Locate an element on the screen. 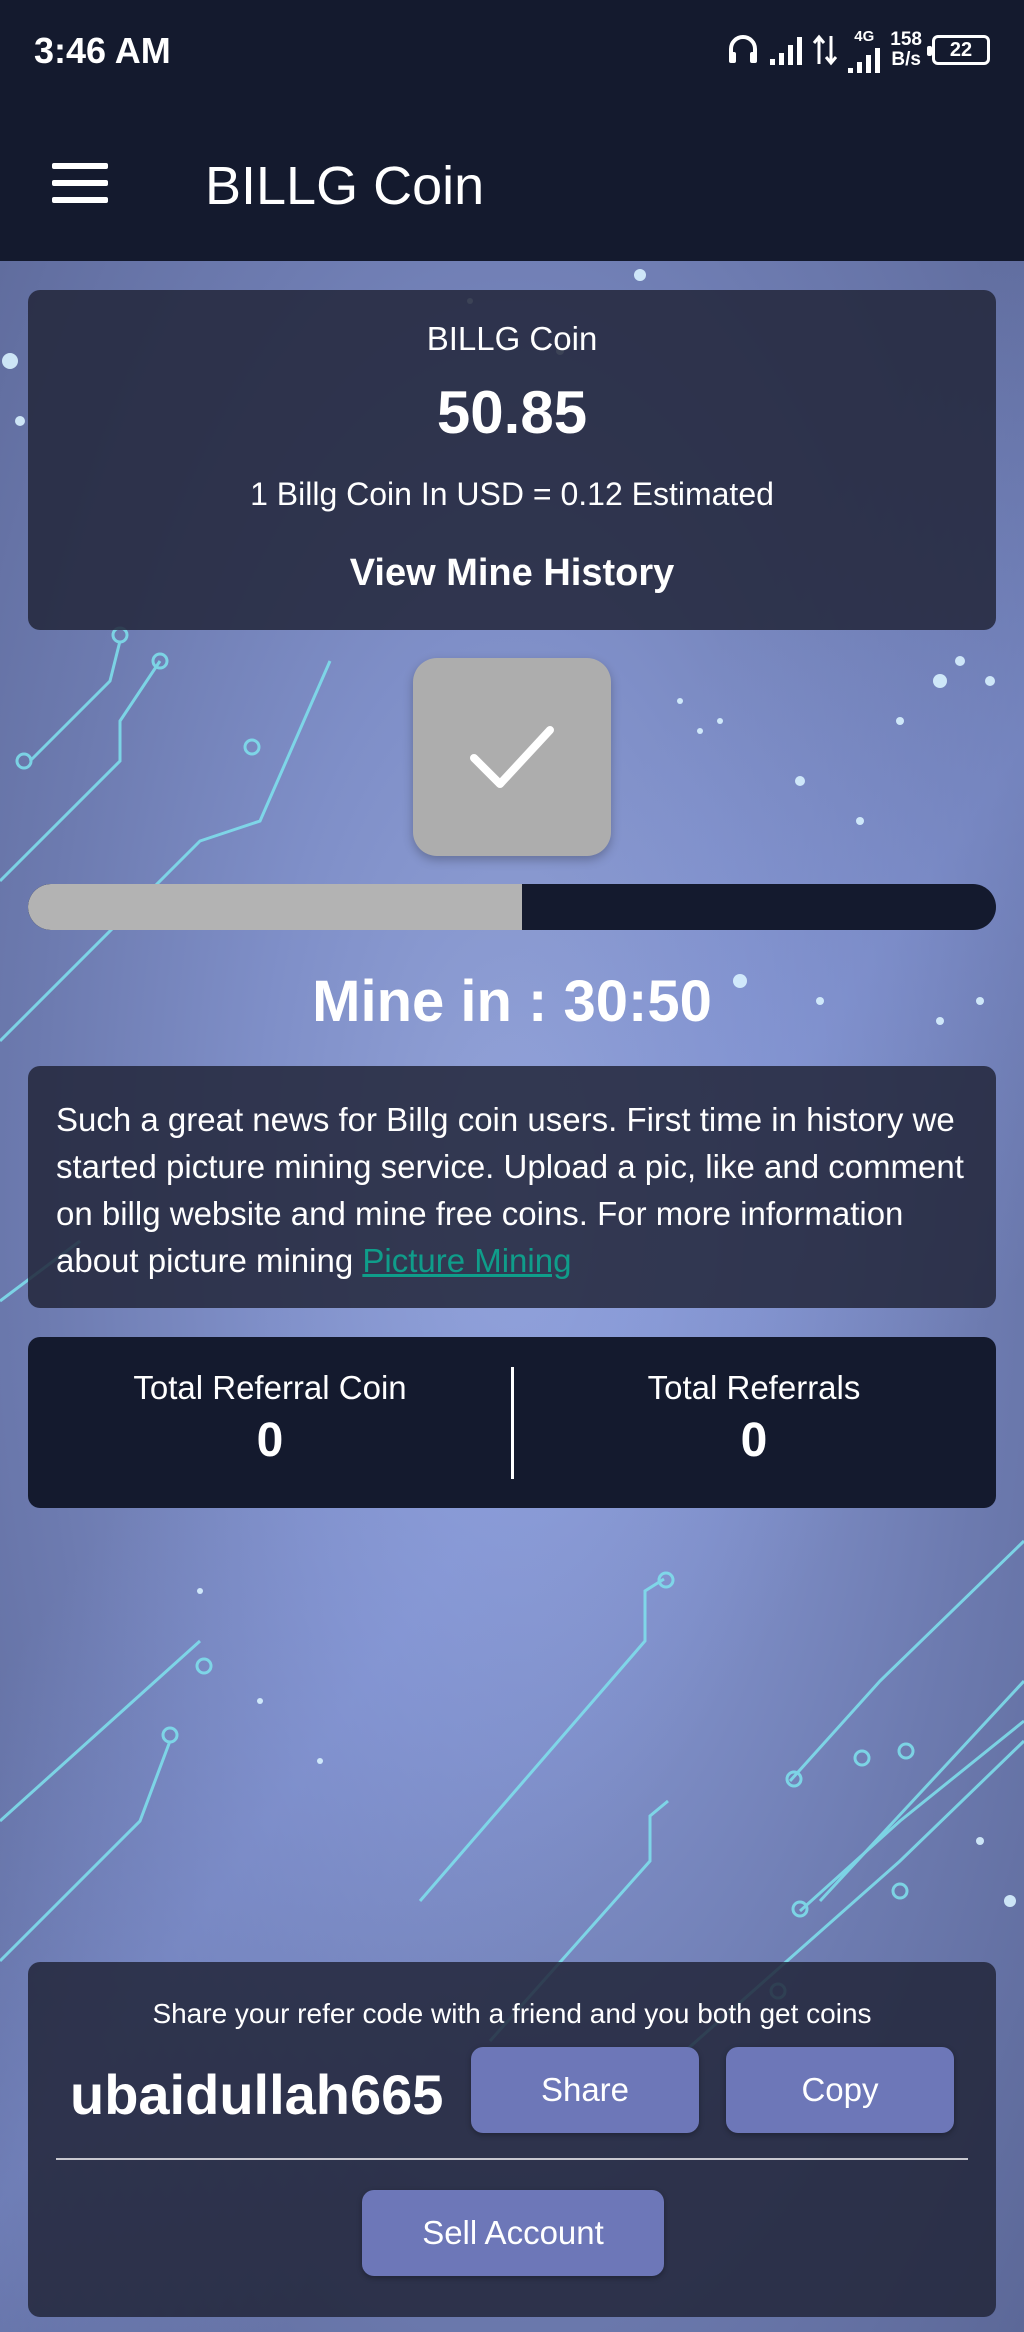  referral-count-stat: Total Referrals 0 is located at coordinates (754, 1418).